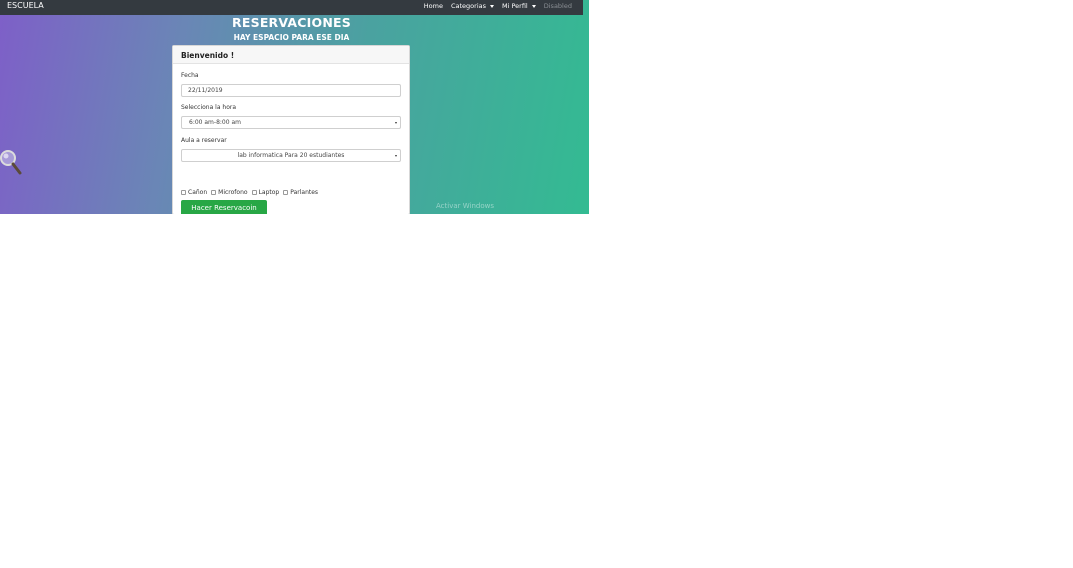 The width and height of the screenshot is (1073, 568). I want to click on page-title: RESERVACIONES, so click(291, 22).